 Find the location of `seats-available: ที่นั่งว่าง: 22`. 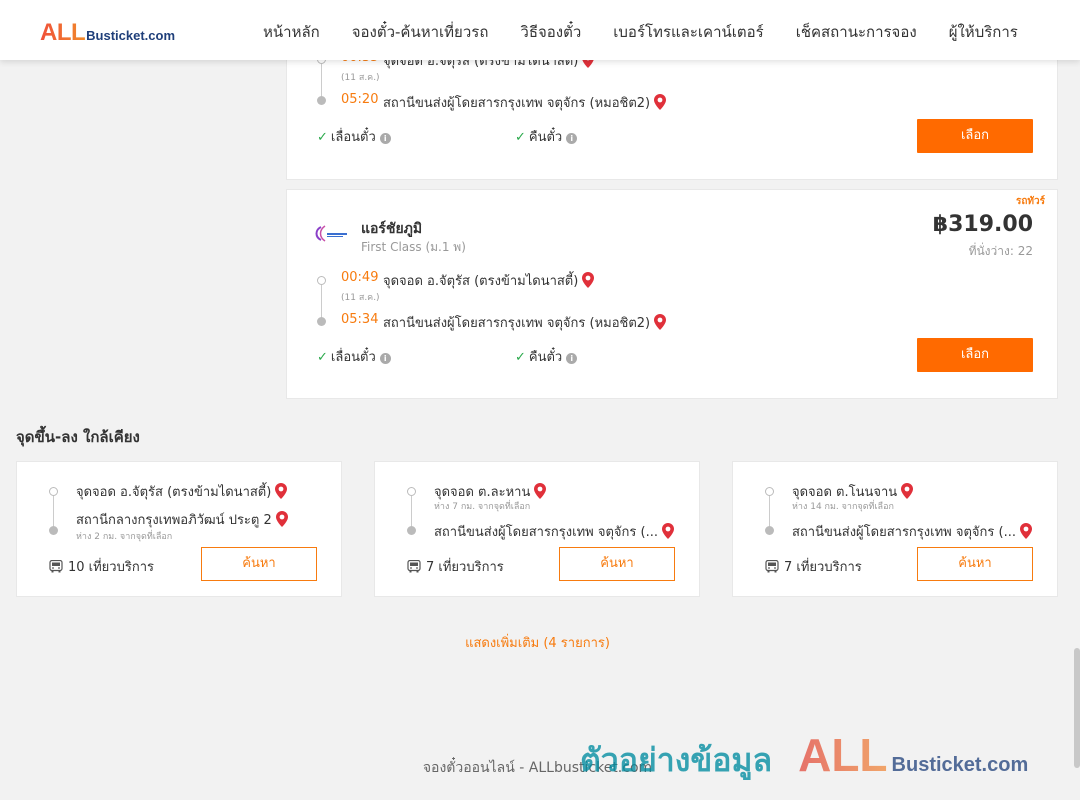

seats-available: ที่นั่งว่าง: 22 is located at coordinates (1000, 251).